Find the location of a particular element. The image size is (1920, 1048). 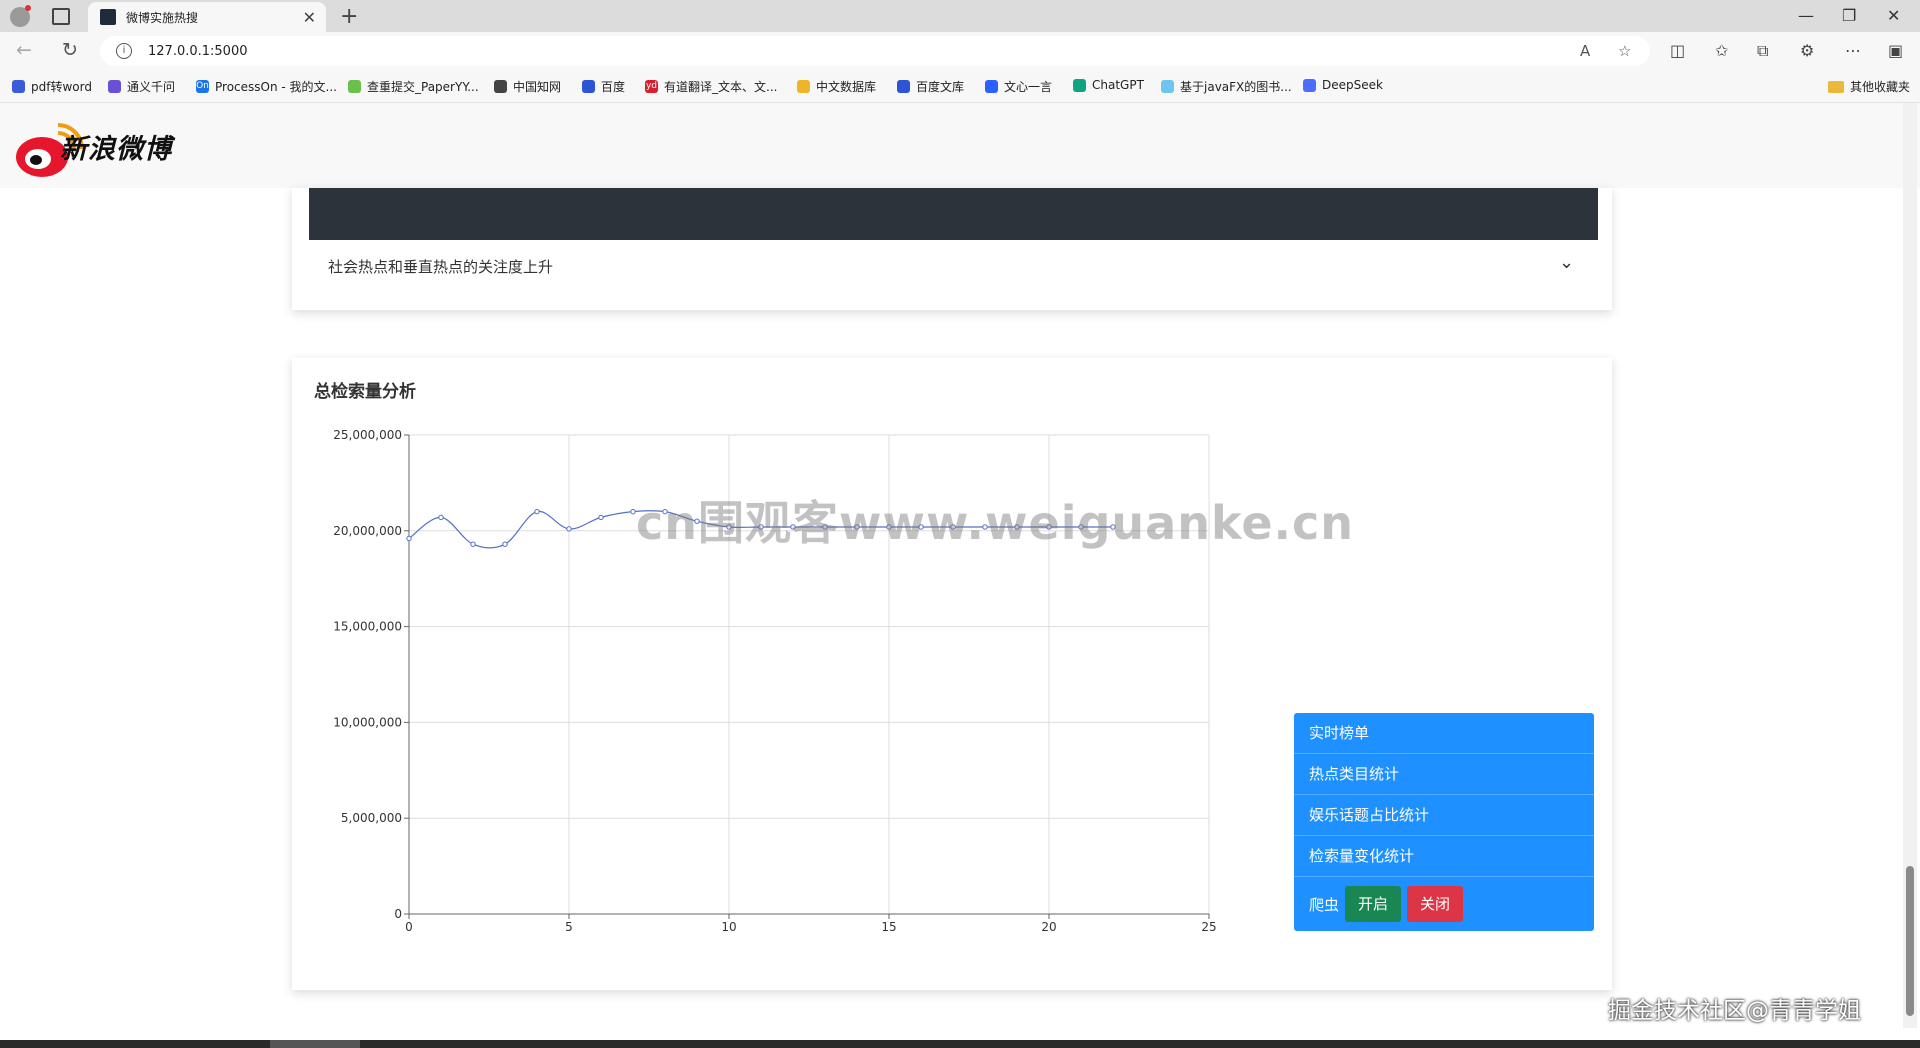

y-tick-label: 5,000,000 is located at coordinates (371, 818).